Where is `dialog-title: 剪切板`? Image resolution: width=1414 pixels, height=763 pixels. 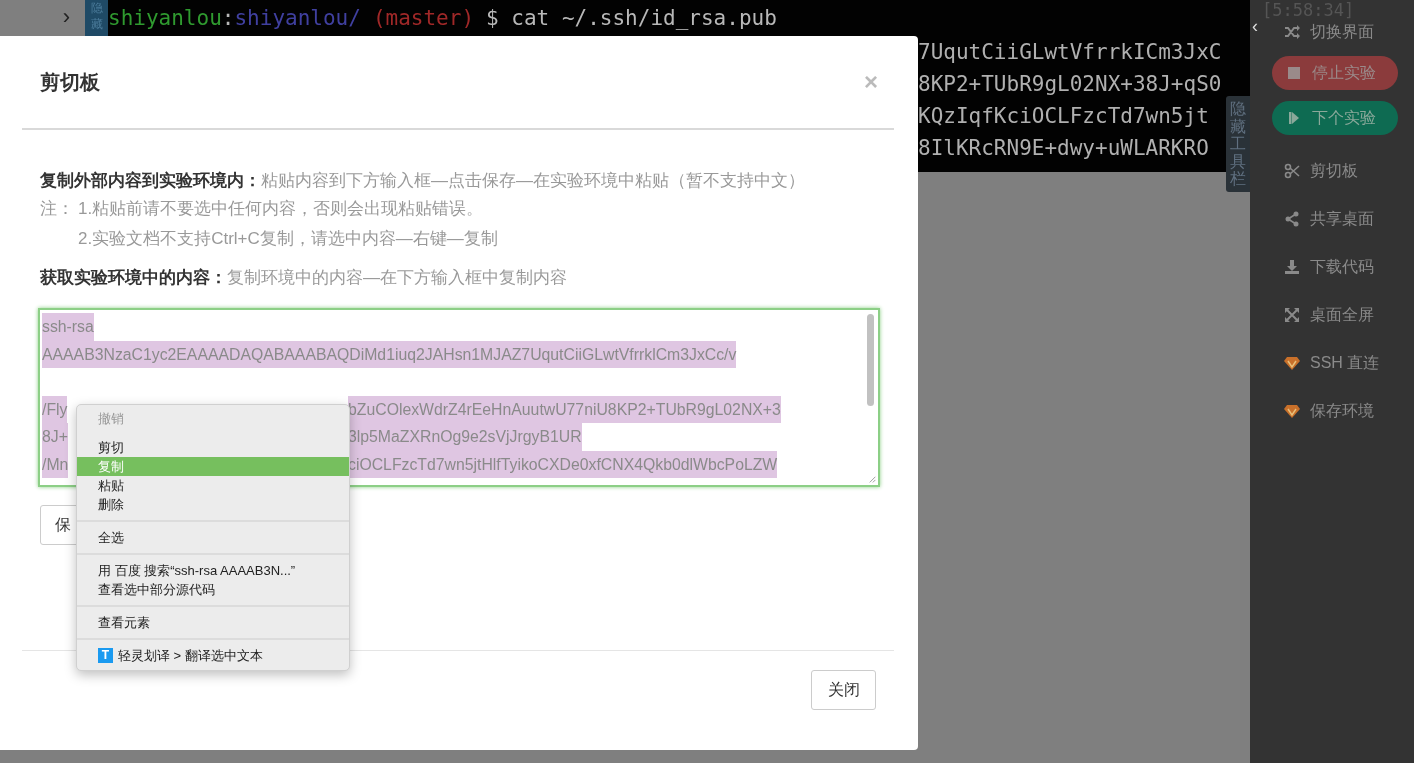
dialog-title: 剪切板 is located at coordinates (70, 82).